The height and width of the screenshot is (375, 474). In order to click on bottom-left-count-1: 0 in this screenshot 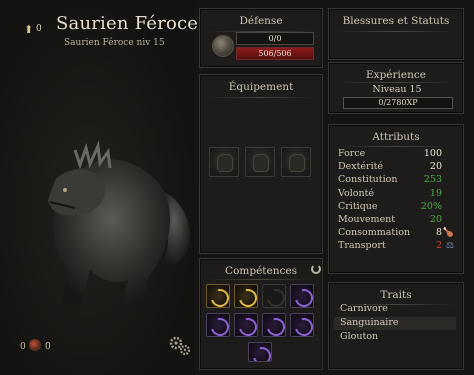, I will do `click(23, 347)`.